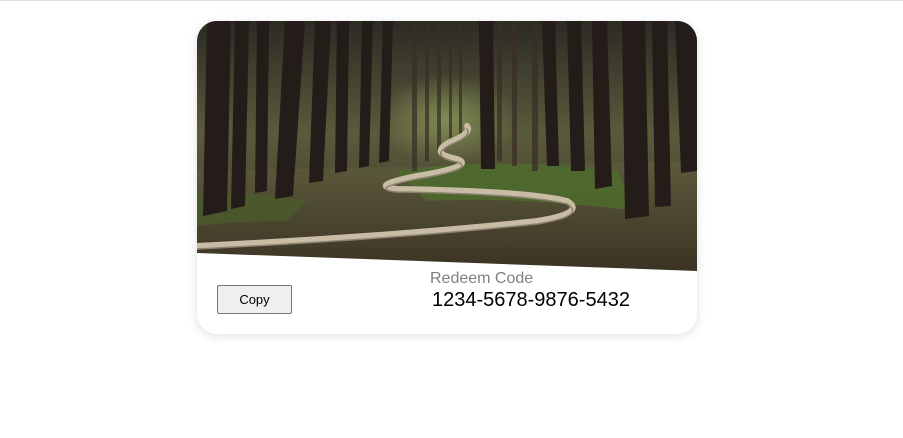  I want to click on redeem-code-label: Redeem Code, so click(482, 278).